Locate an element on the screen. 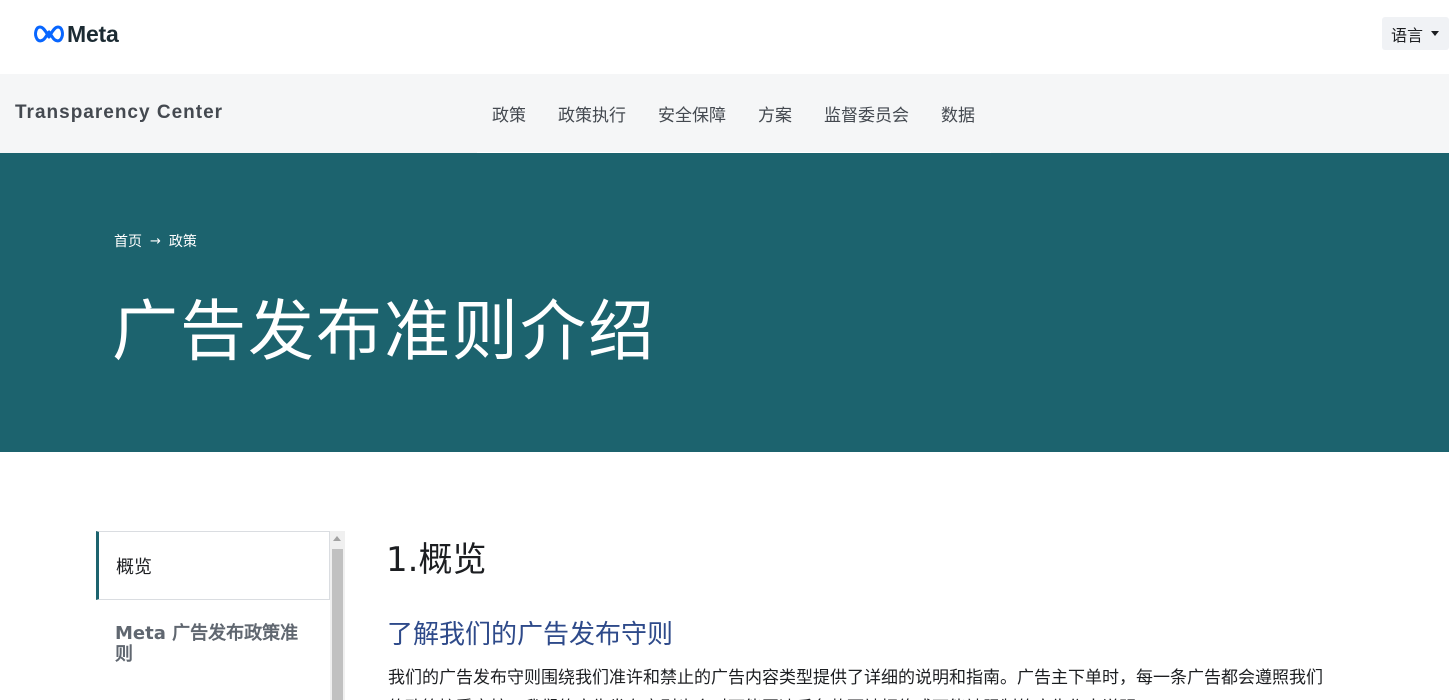 The height and width of the screenshot is (700, 1449). breadcrumb-current: 政策 is located at coordinates (183, 241).